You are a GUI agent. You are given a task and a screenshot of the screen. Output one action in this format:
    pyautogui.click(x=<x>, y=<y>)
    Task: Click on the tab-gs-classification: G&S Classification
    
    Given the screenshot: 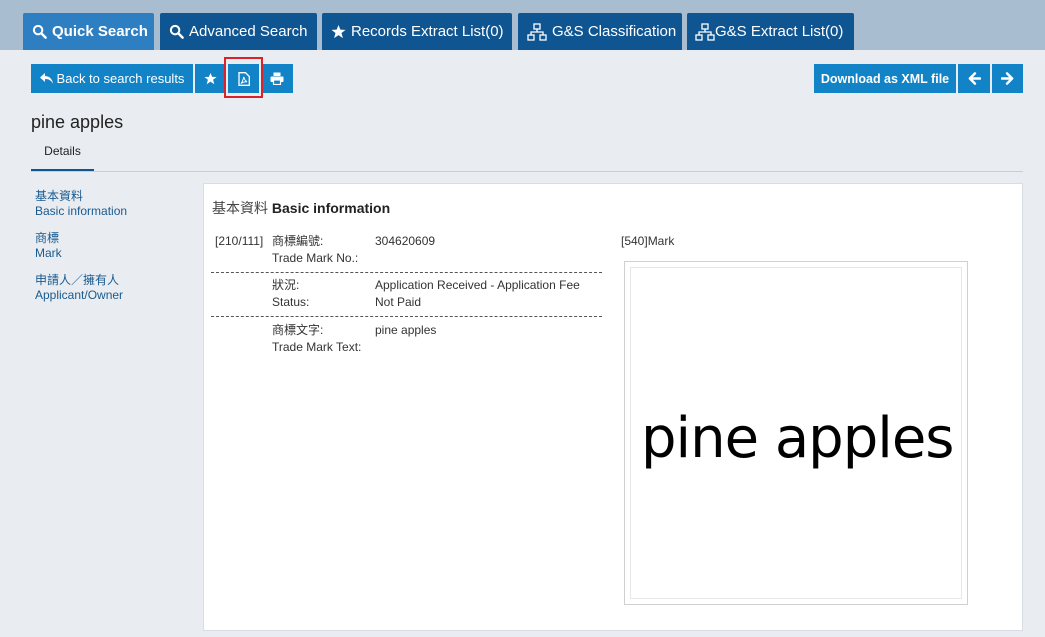 What is the action you would take?
    pyautogui.click(x=600, y=31)
    